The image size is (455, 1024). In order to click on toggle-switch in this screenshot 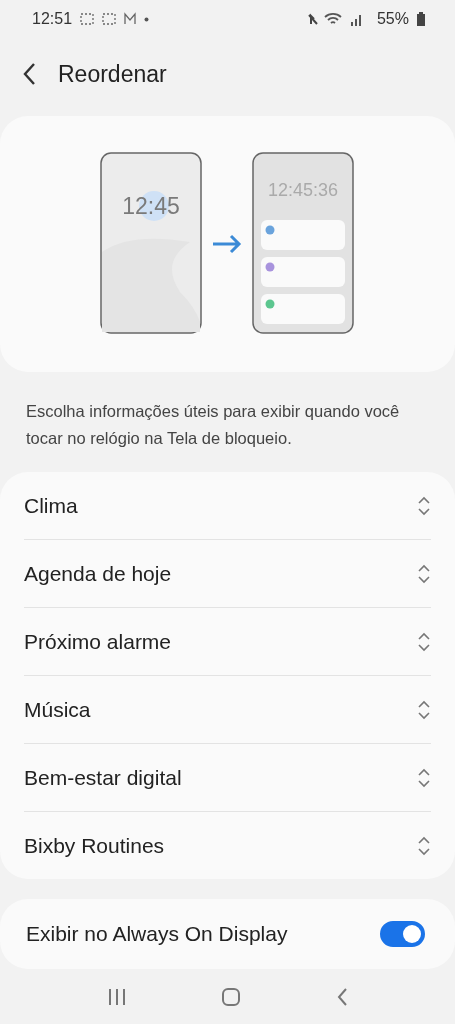, I will do `click(402, 934)`.